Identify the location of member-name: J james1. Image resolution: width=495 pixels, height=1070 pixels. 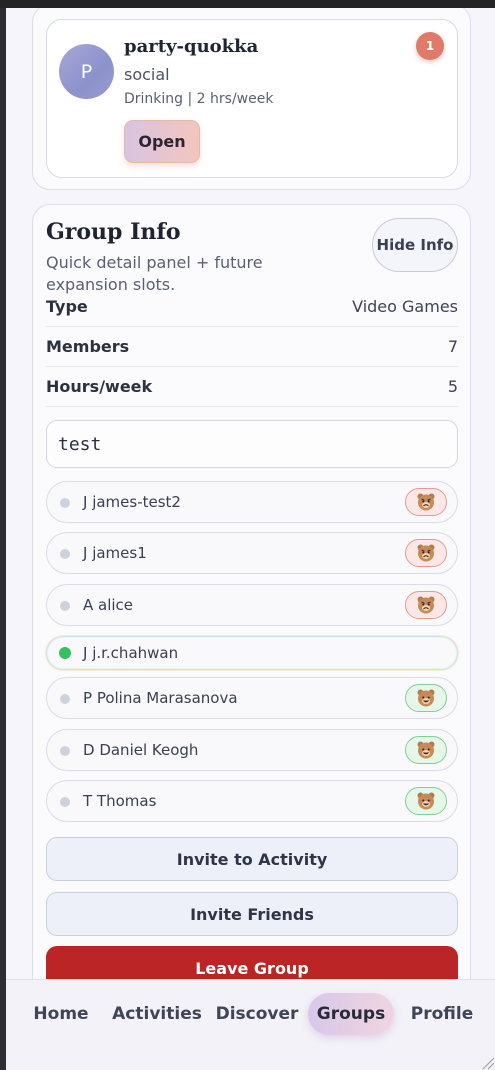
(115, 553).